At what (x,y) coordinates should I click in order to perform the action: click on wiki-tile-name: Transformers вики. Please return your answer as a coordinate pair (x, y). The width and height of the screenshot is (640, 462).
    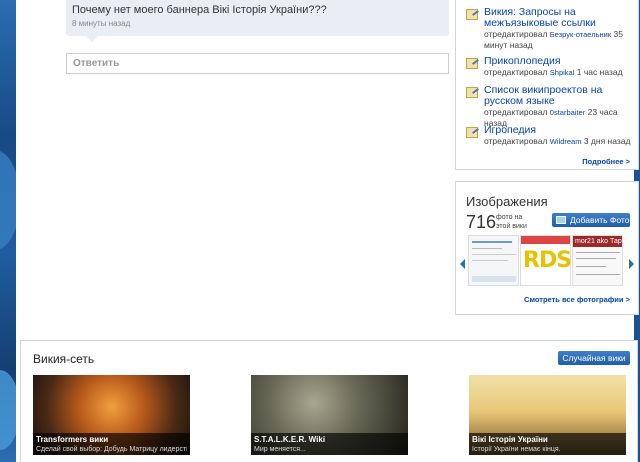
    Looking at the image, I should click on (72, 439).